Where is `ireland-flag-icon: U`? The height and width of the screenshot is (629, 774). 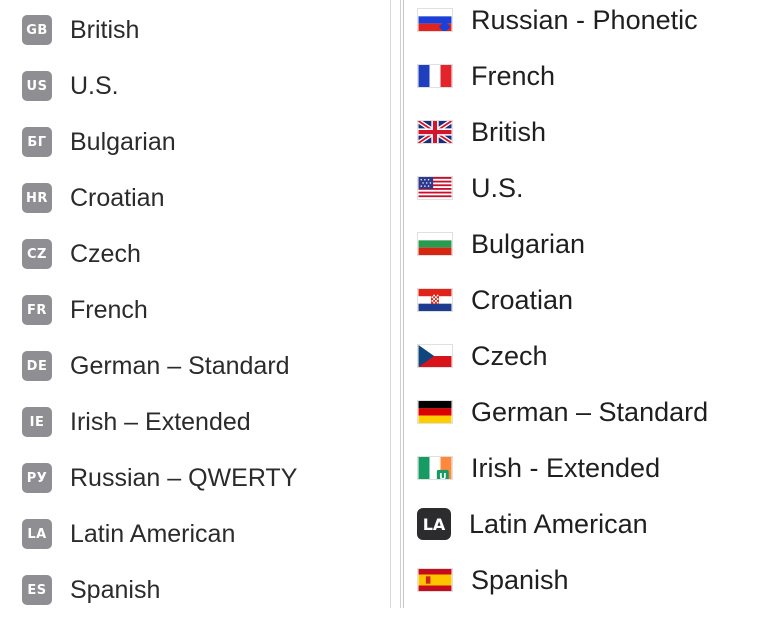 ireland-flag-icon: U is located at coordinates (435, 468).